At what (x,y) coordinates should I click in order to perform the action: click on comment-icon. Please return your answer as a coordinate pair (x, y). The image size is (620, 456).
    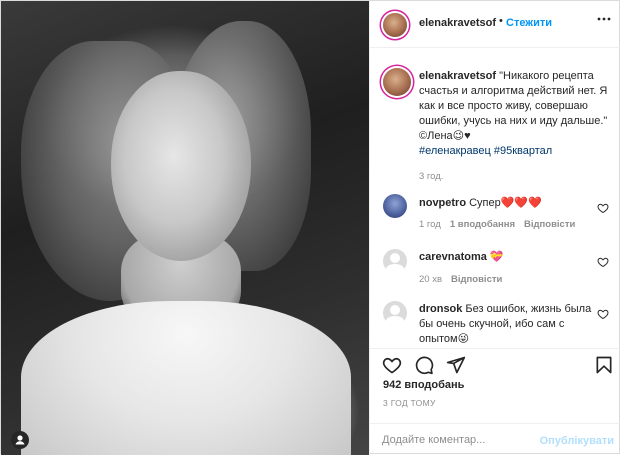
    Looking at the image, I should click on (424, 365).